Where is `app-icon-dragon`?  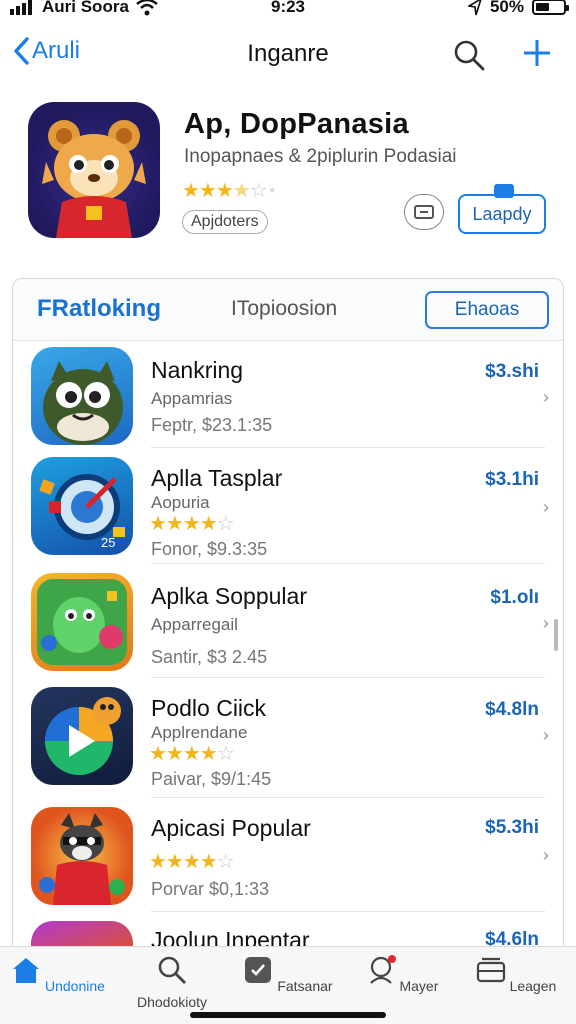 app-icon-dragon is located at coordinates (82, 622).